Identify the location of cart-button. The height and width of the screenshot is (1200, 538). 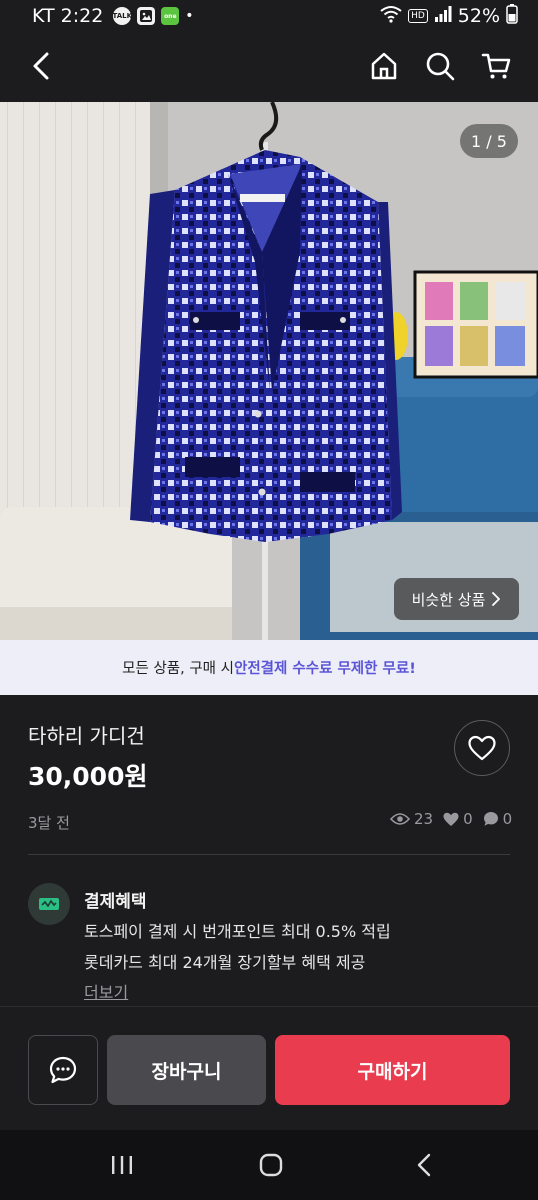
(496, 66).